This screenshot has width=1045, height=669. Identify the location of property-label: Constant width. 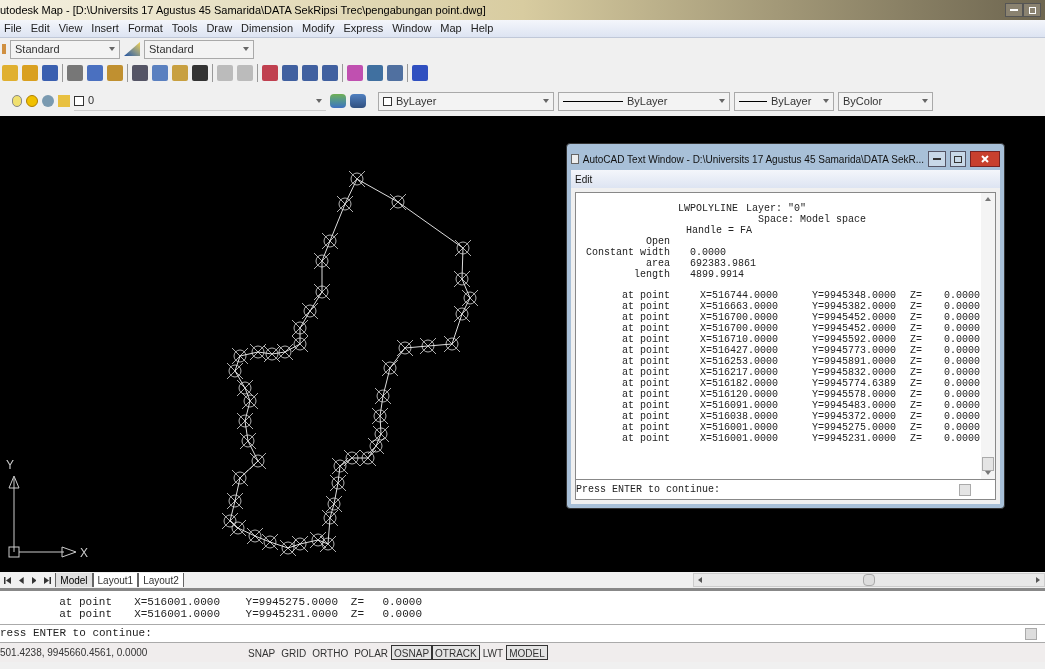
(627, 252).